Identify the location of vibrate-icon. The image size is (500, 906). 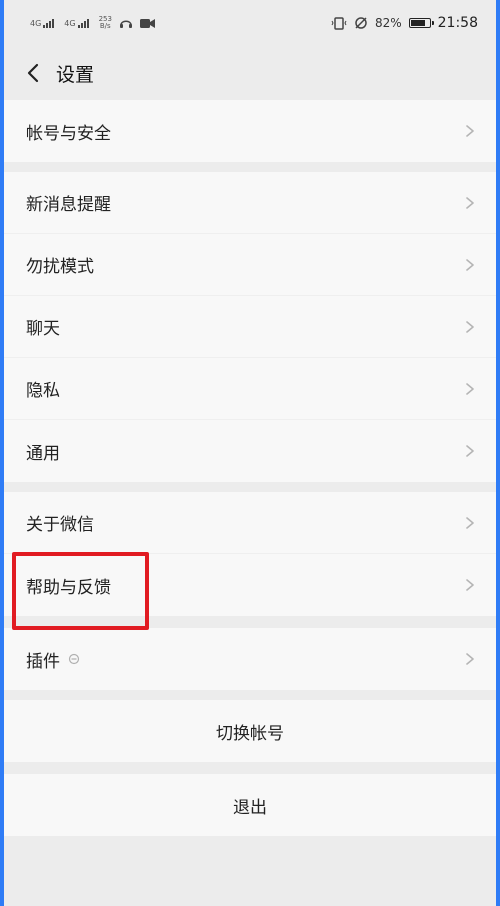
(339, 23).